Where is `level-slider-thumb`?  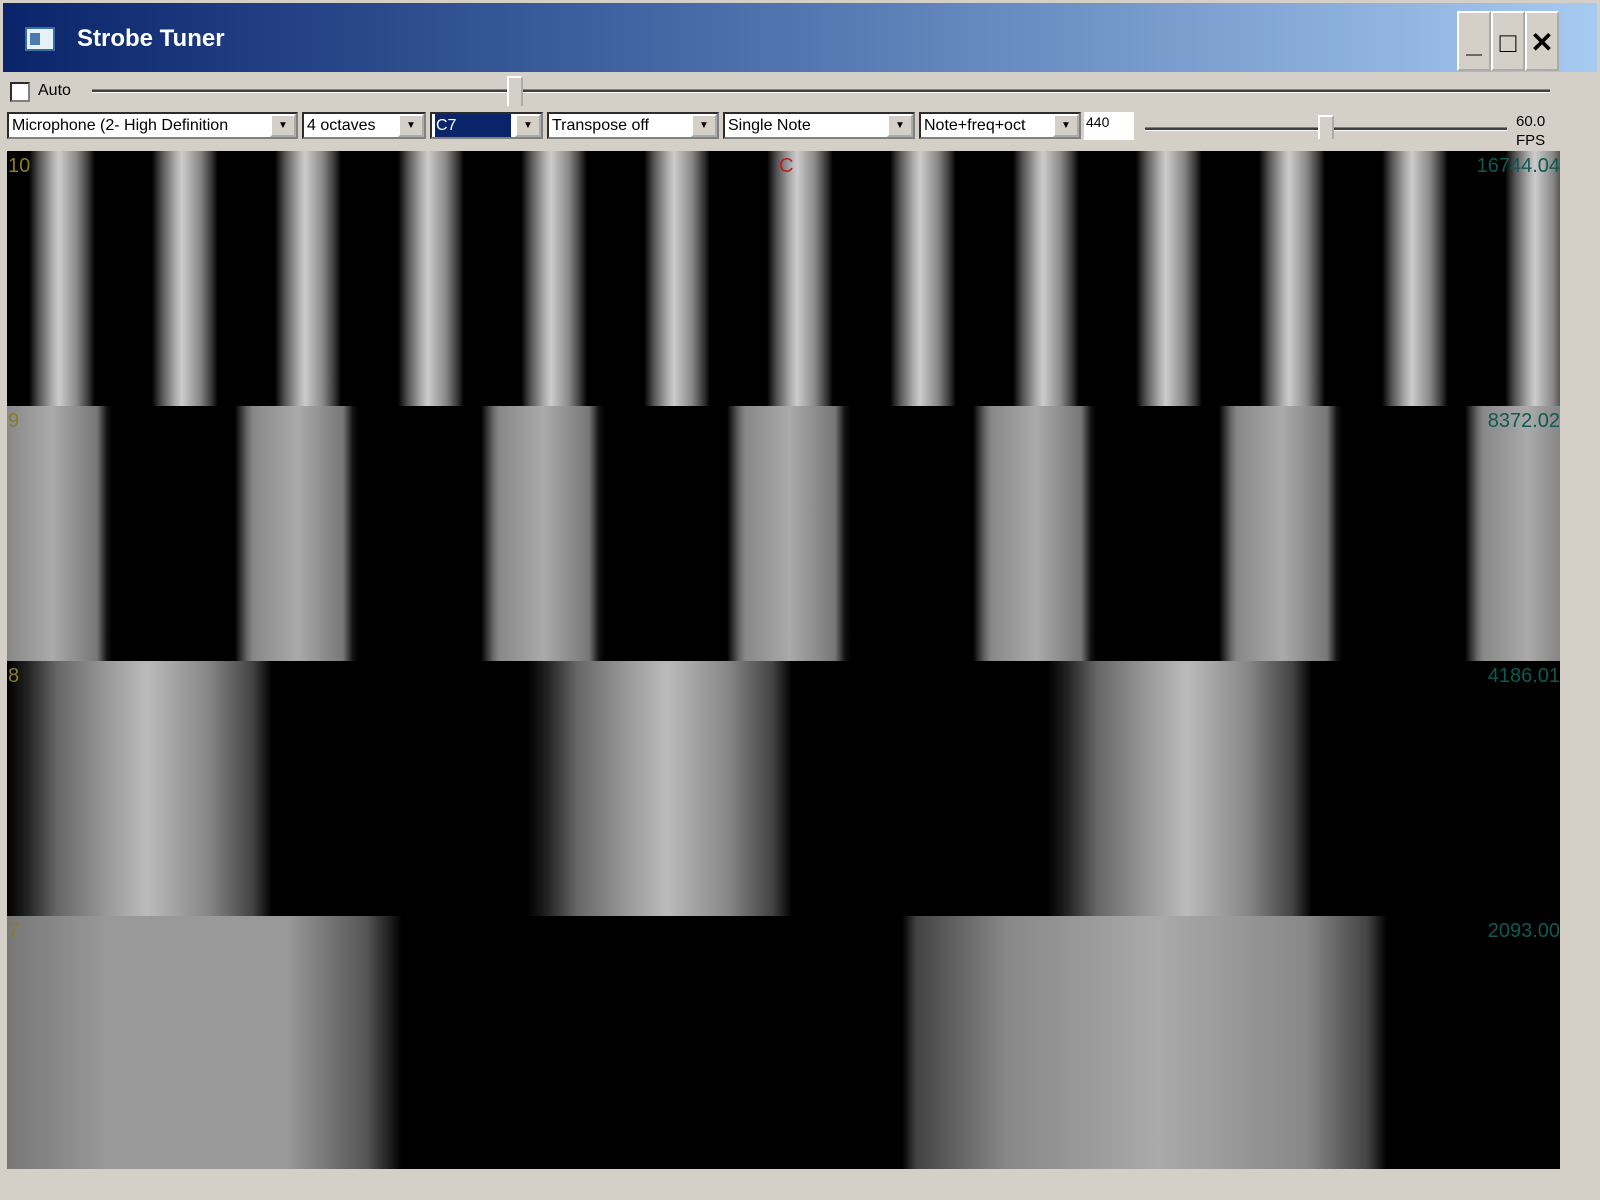
level-slider-thumb is located at coordinates (515, 95).